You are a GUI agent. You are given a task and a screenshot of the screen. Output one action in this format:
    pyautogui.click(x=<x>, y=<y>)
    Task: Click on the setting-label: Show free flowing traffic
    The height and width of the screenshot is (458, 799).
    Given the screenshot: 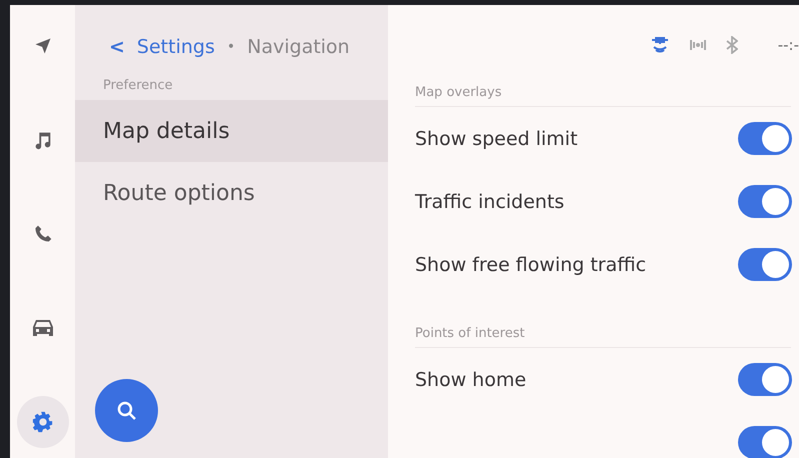 What is the action you would take?
    pyautogui.click(x=530, y=265)
    